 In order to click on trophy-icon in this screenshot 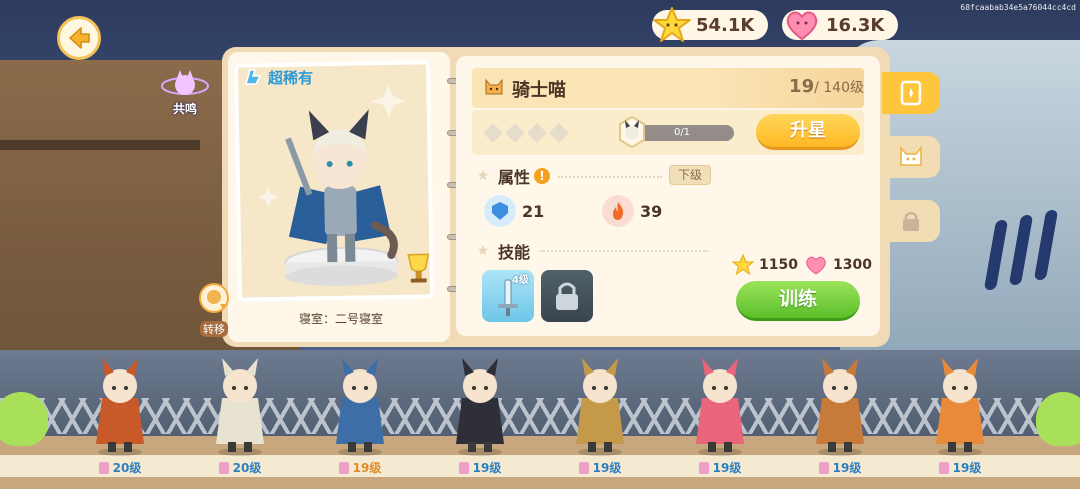, I will do `click(418, 268)`.